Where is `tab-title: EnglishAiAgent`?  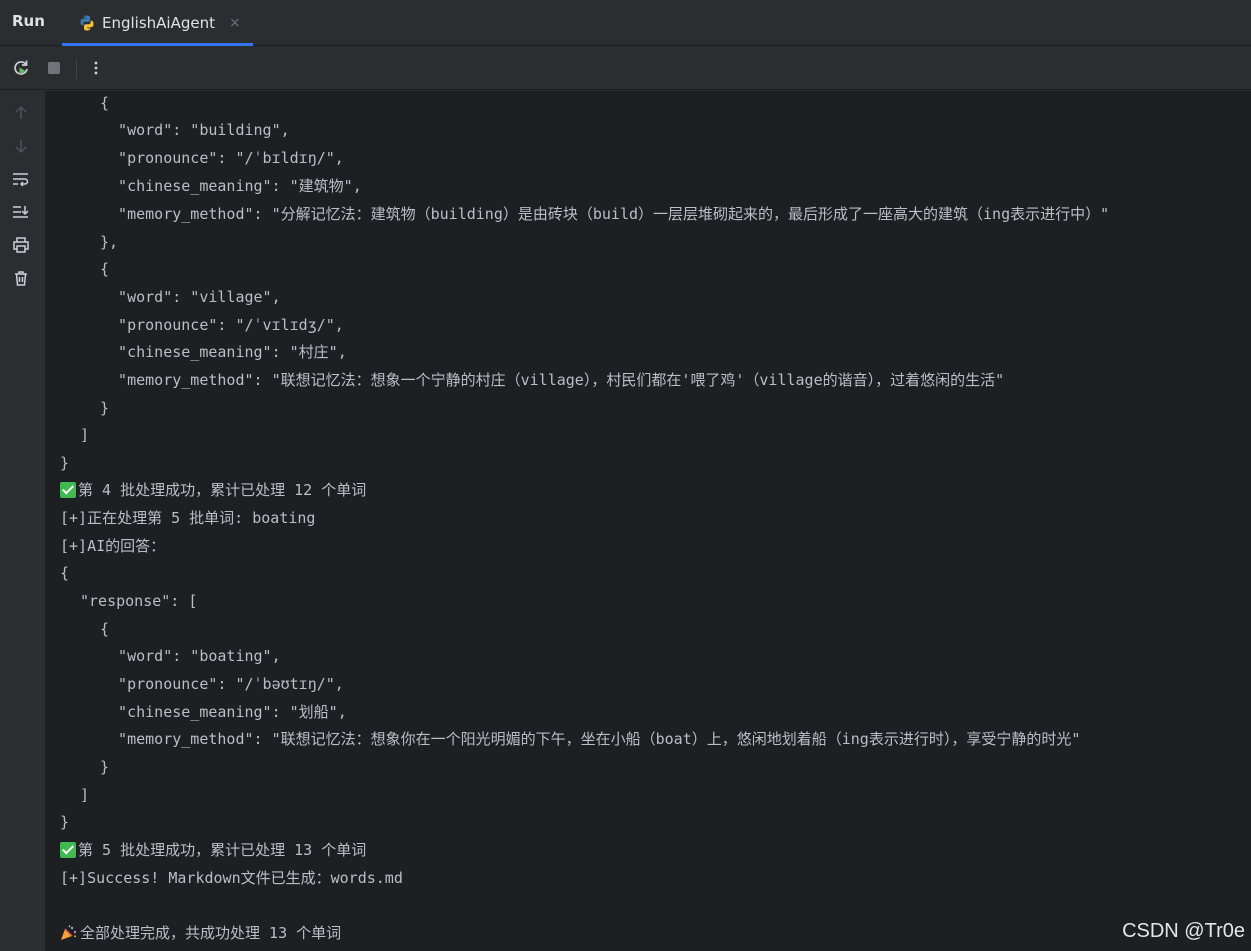 tab-title: EnglishAiAgent is located at coordinates (158, 23).